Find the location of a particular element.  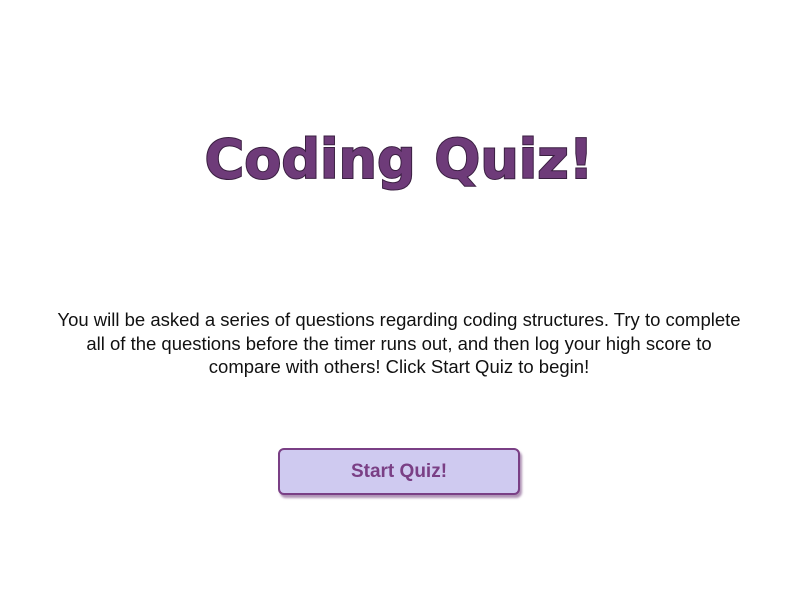

page-title: Coding Quiz! is located at coordinates (399, 159).